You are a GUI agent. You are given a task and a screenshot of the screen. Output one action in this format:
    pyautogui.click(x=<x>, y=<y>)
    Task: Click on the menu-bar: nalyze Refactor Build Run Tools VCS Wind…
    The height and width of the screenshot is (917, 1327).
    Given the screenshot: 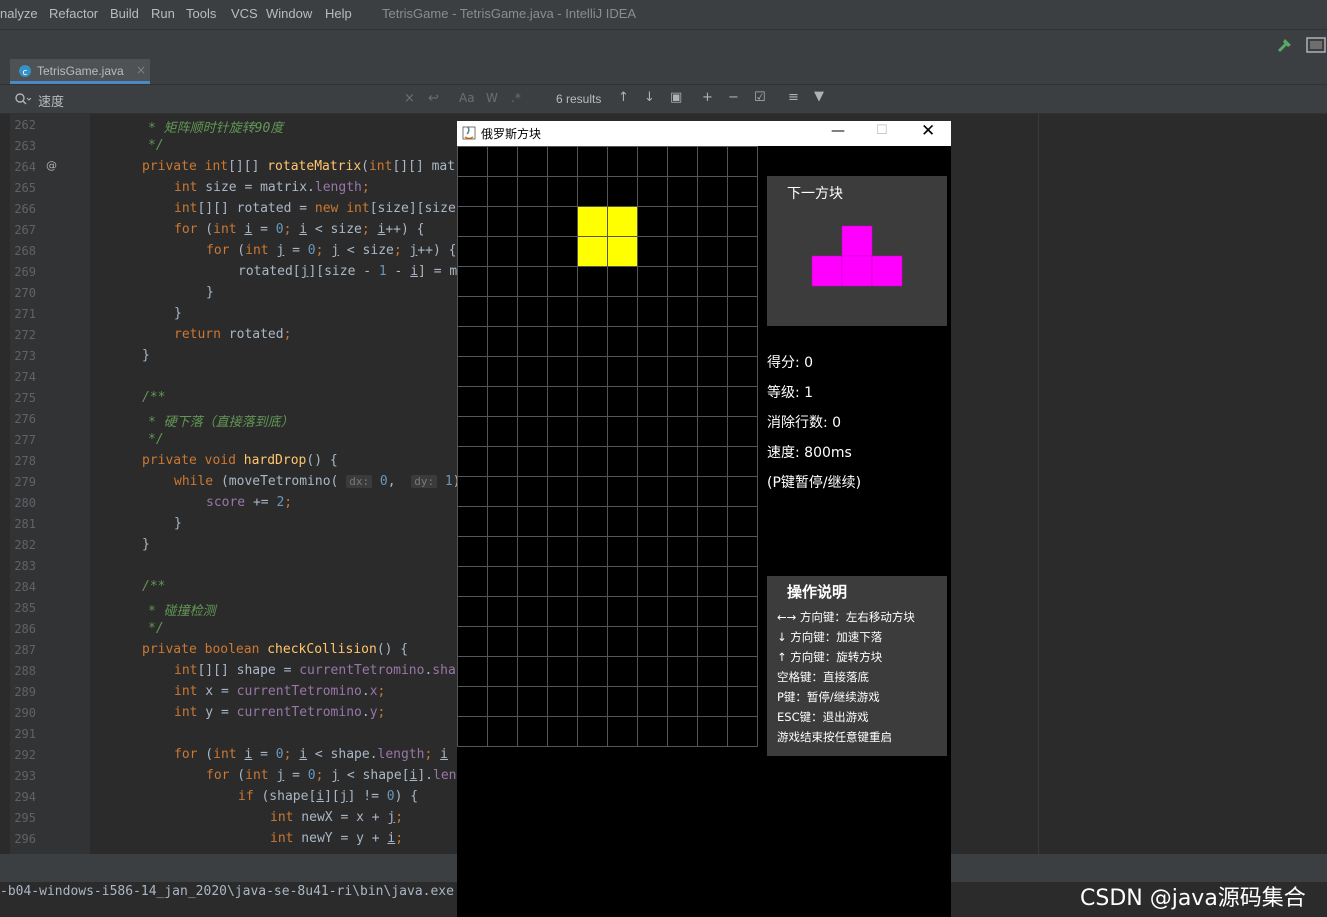 What is the action you would take?
    pyautogui.click(x=663, y=14)
    